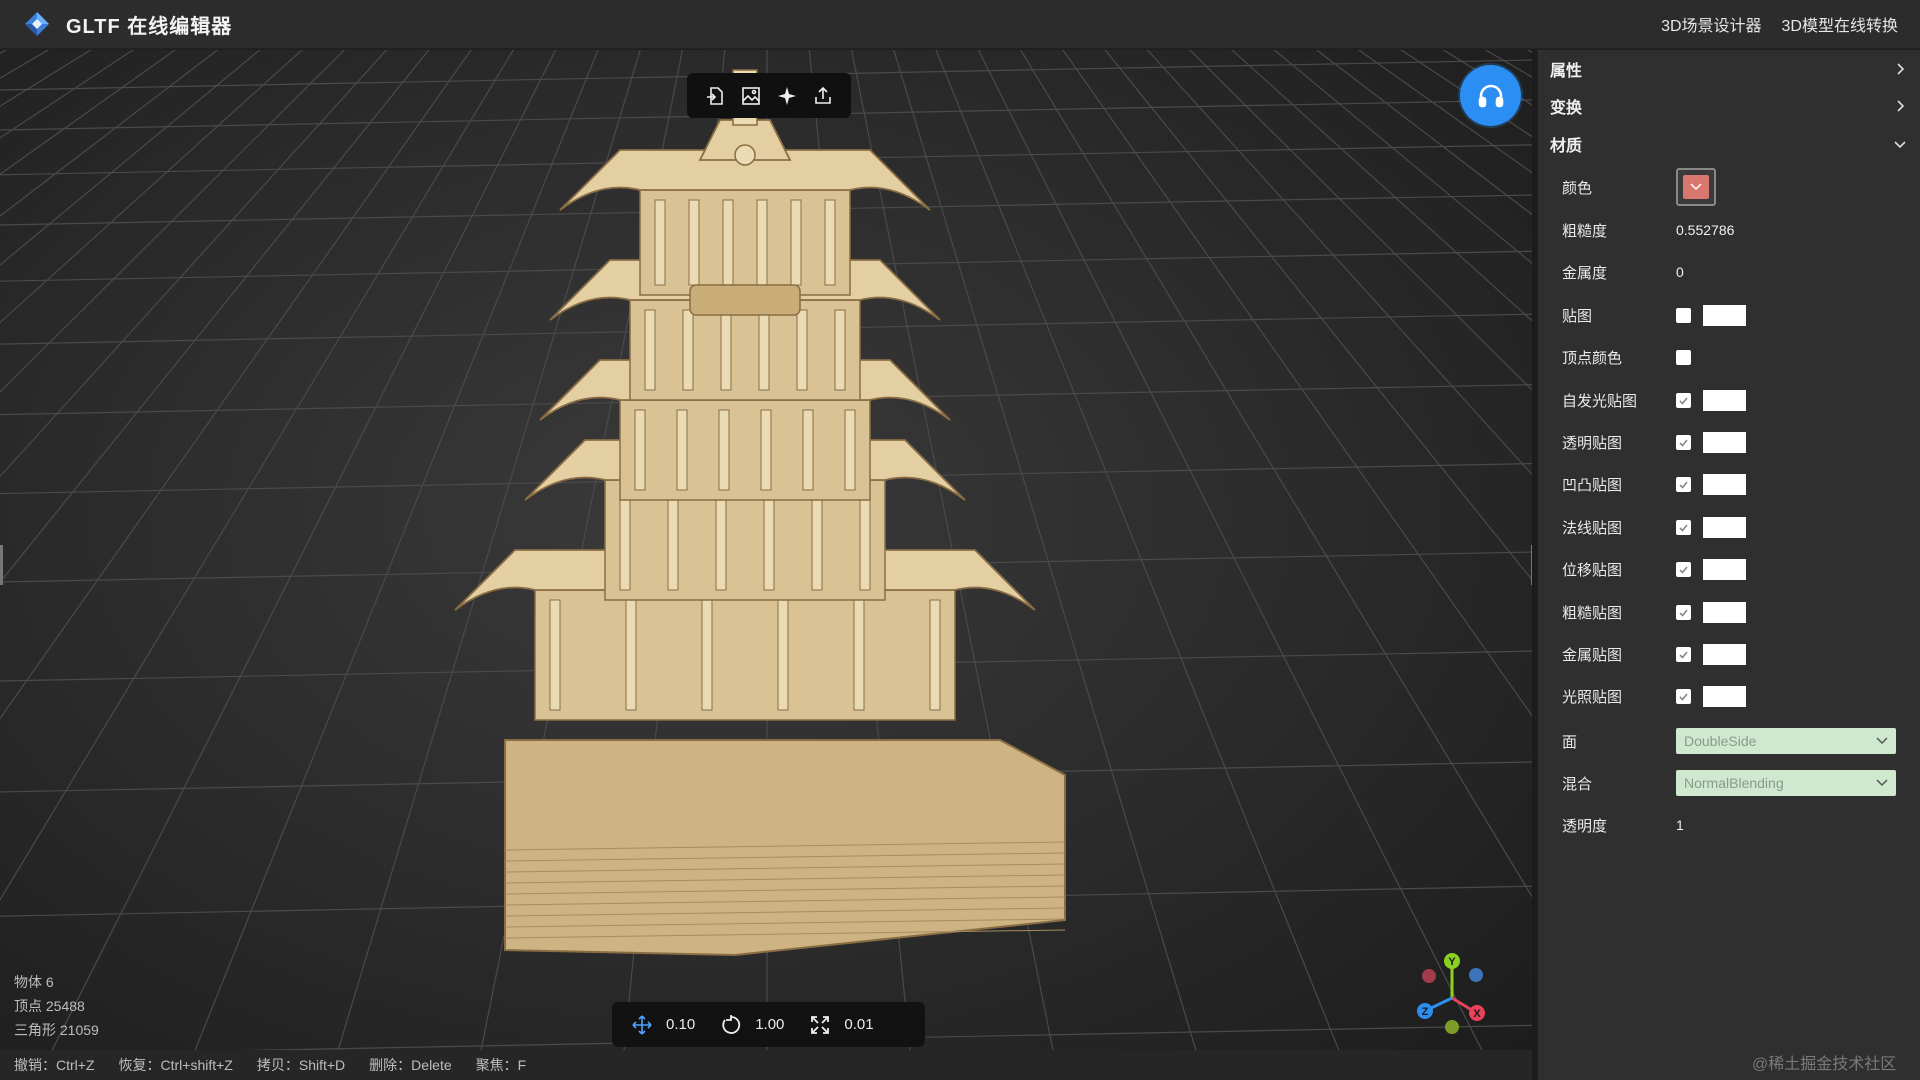 The width and height of the screenshot is (1920, 1080). Describe the element at coordinates (751, 96) in the screenshot. I see `image-import-icon` at that location.